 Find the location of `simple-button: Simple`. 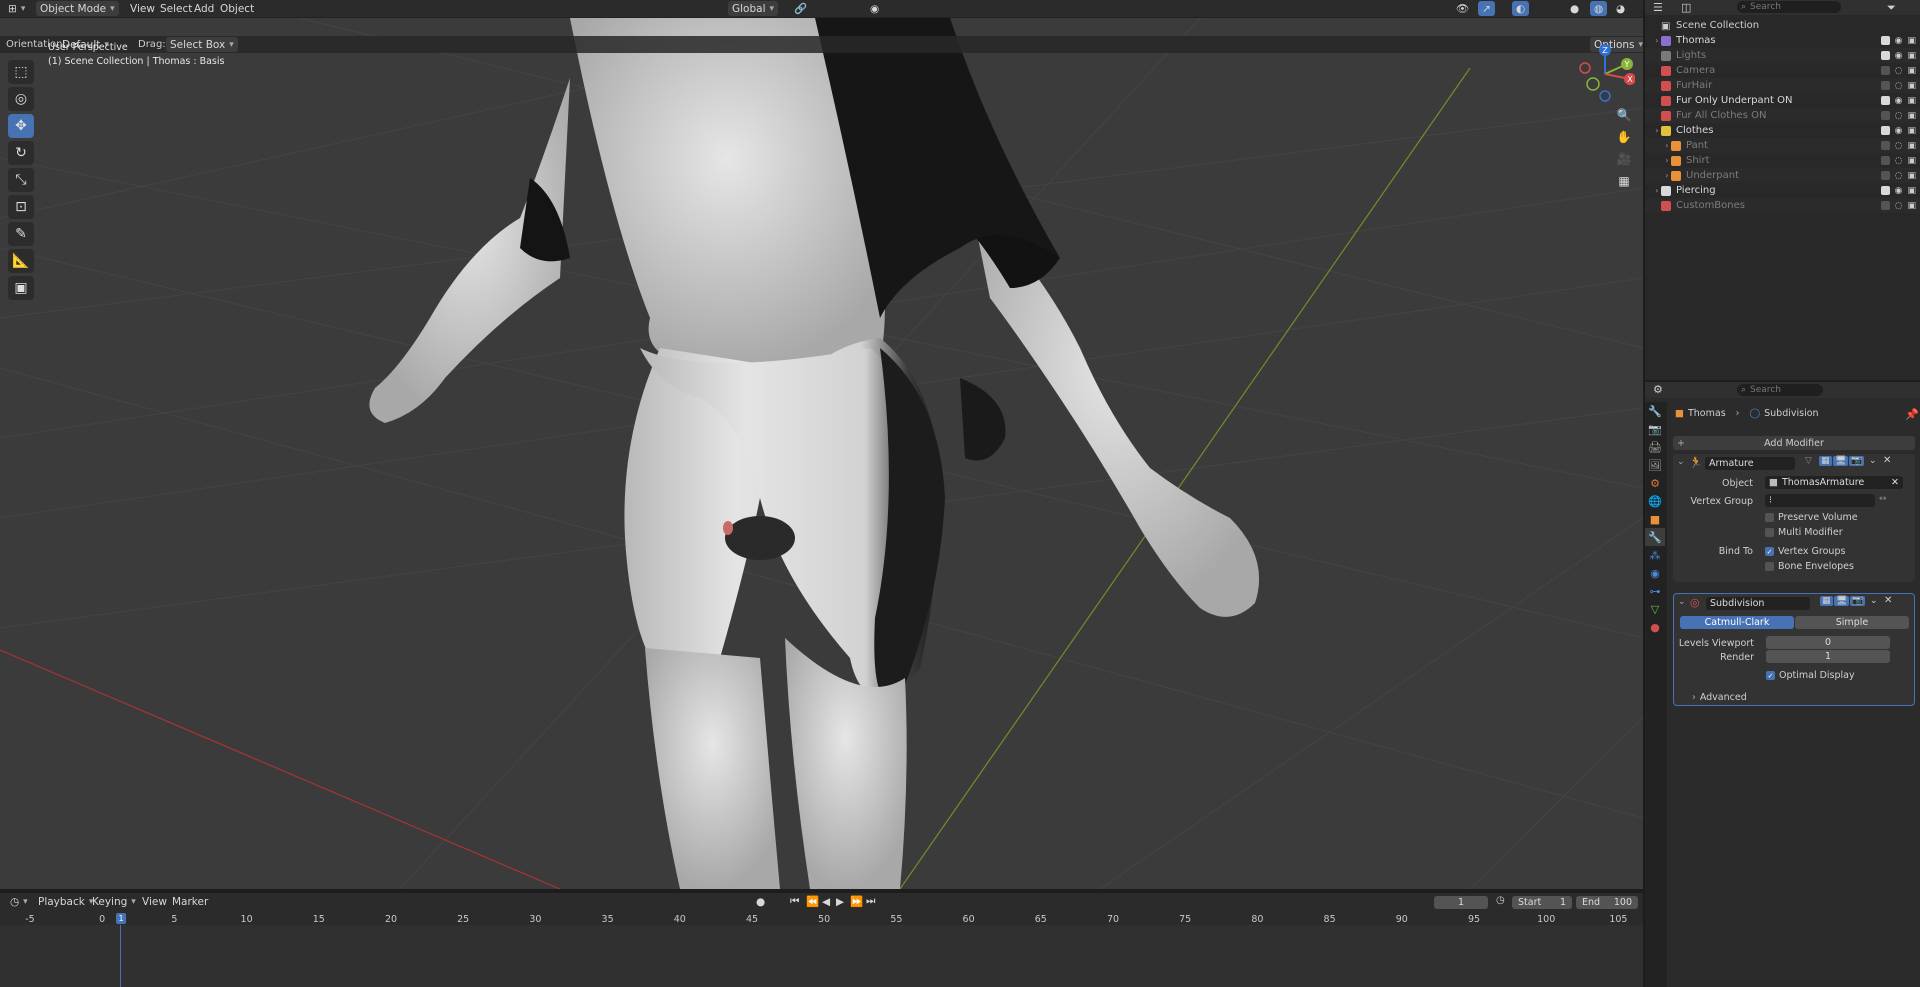

simple-button: Simple is located at coordinates (1852, 622).